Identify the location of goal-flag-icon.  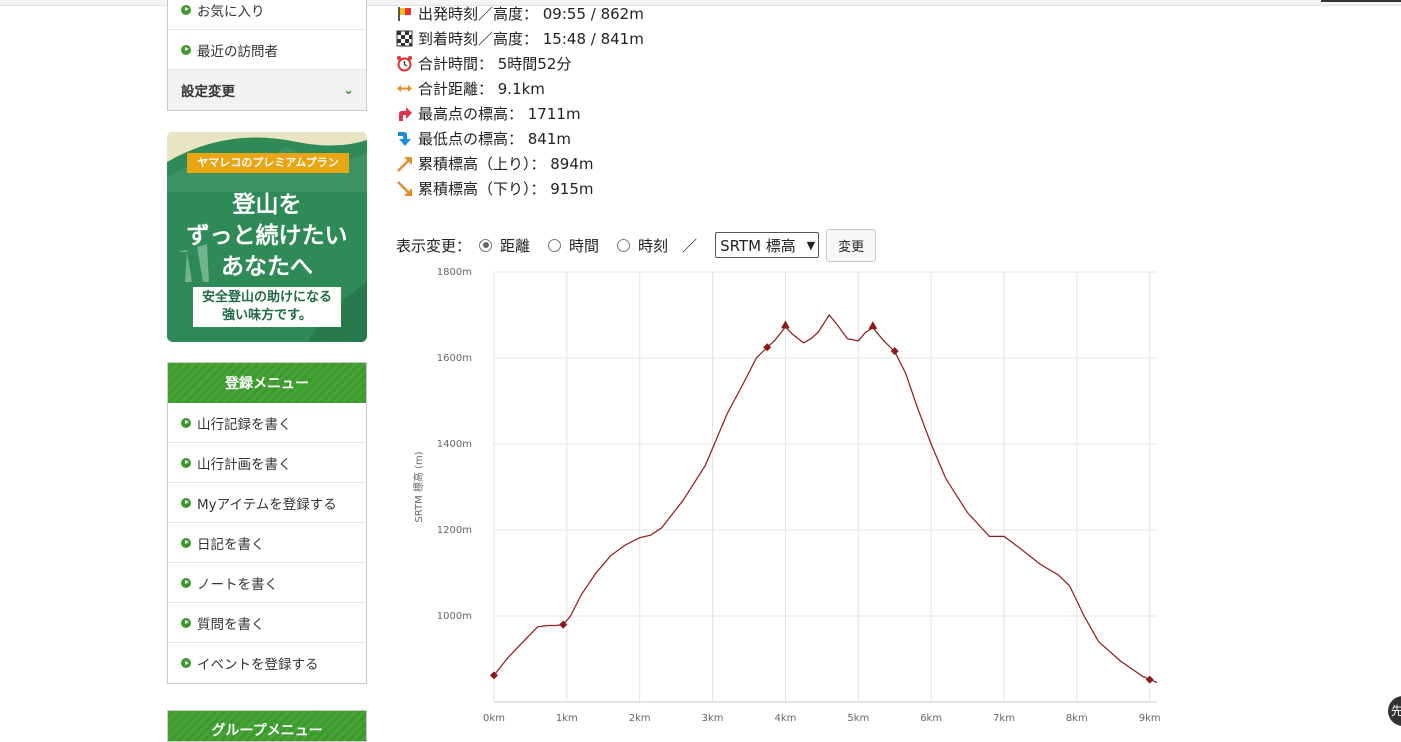
(404, 38).